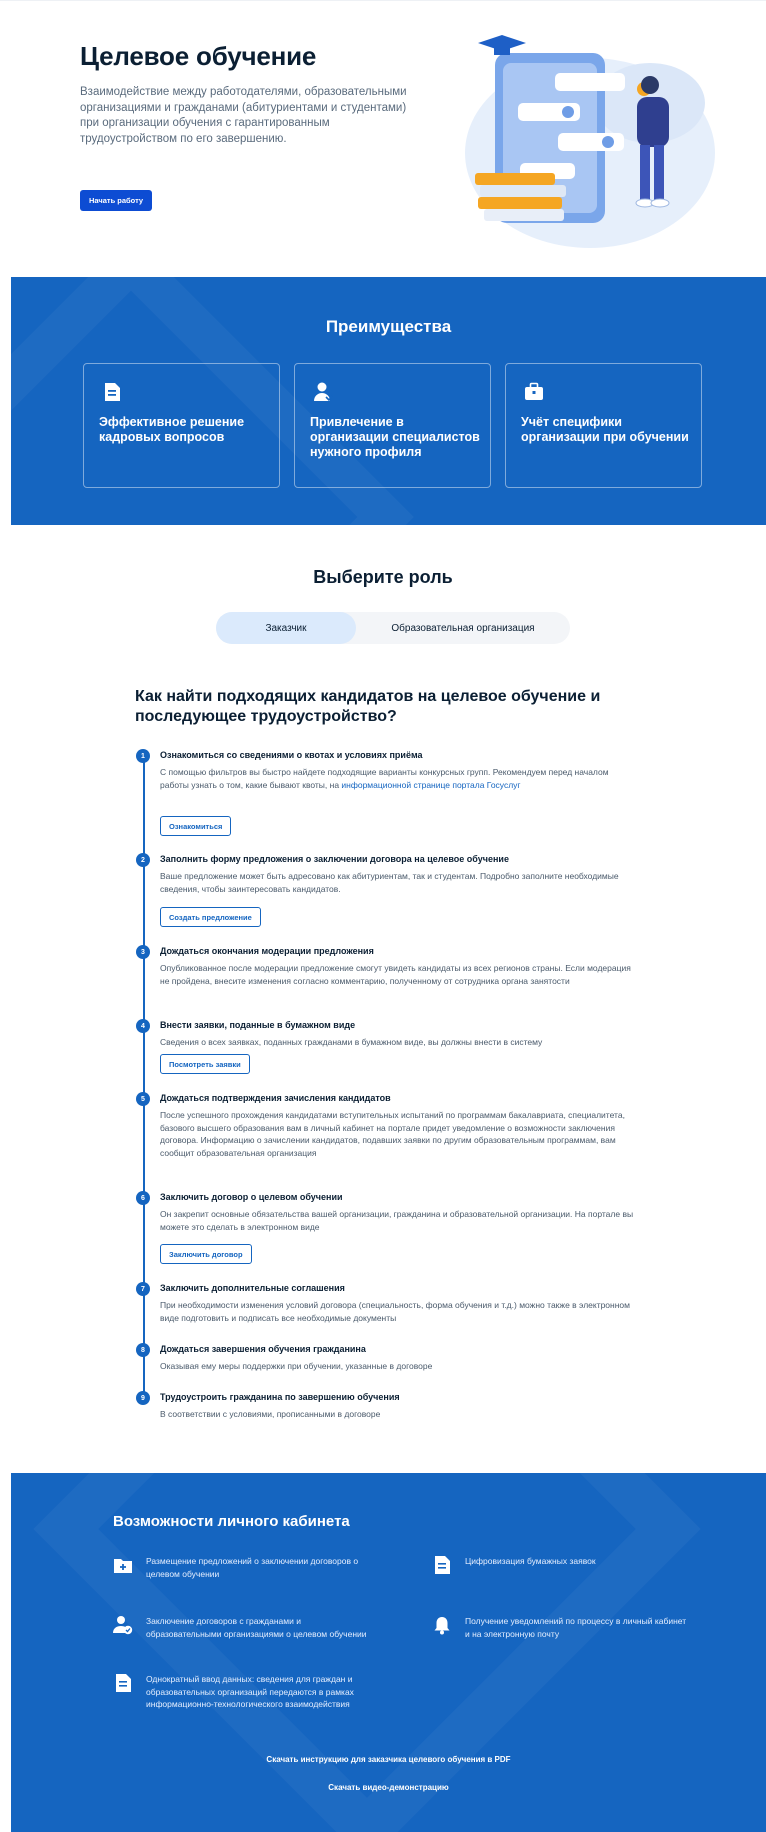  I want to click on create-offer-button: Создать предложение, so click(210, 917).